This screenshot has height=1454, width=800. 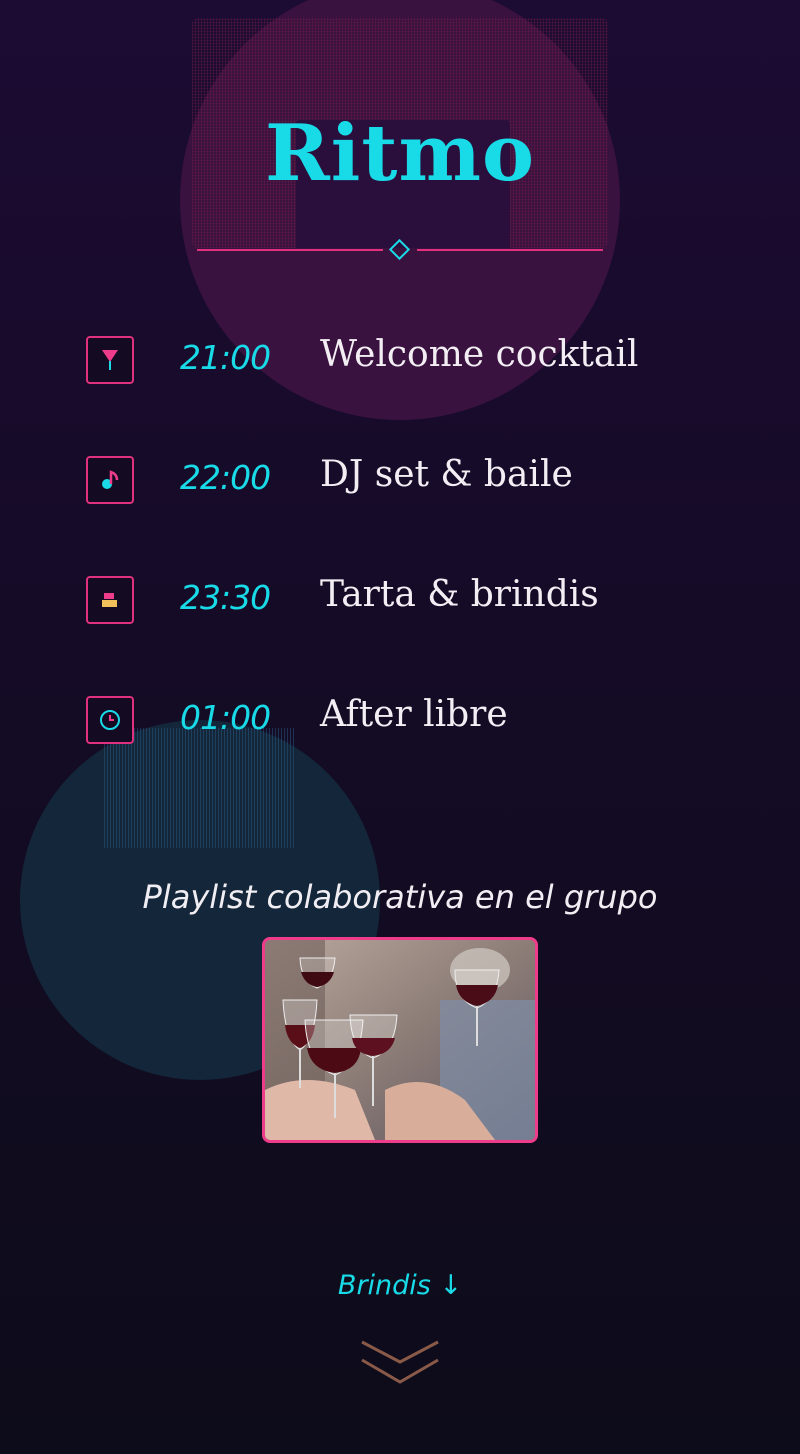 I want to click on schedule-event: DJ set & baile, so click(x=446, y=474).